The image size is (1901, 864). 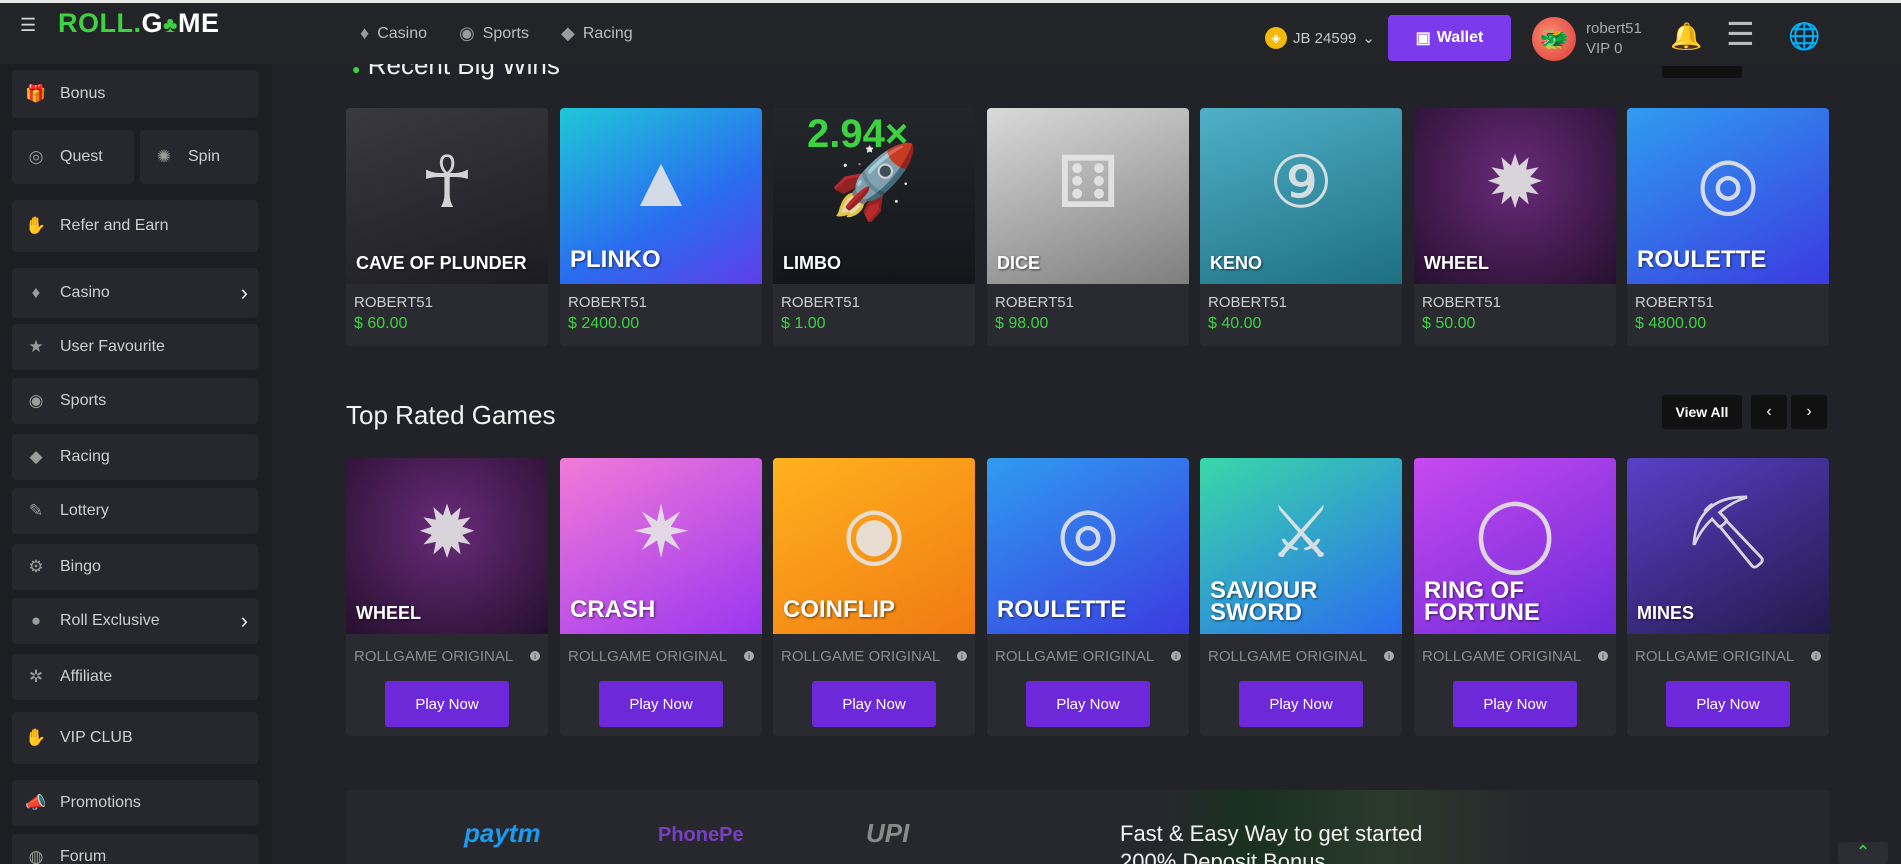 I want to click on sidebar-item-spin: ✺ Spin, so click(x=199, y=157).